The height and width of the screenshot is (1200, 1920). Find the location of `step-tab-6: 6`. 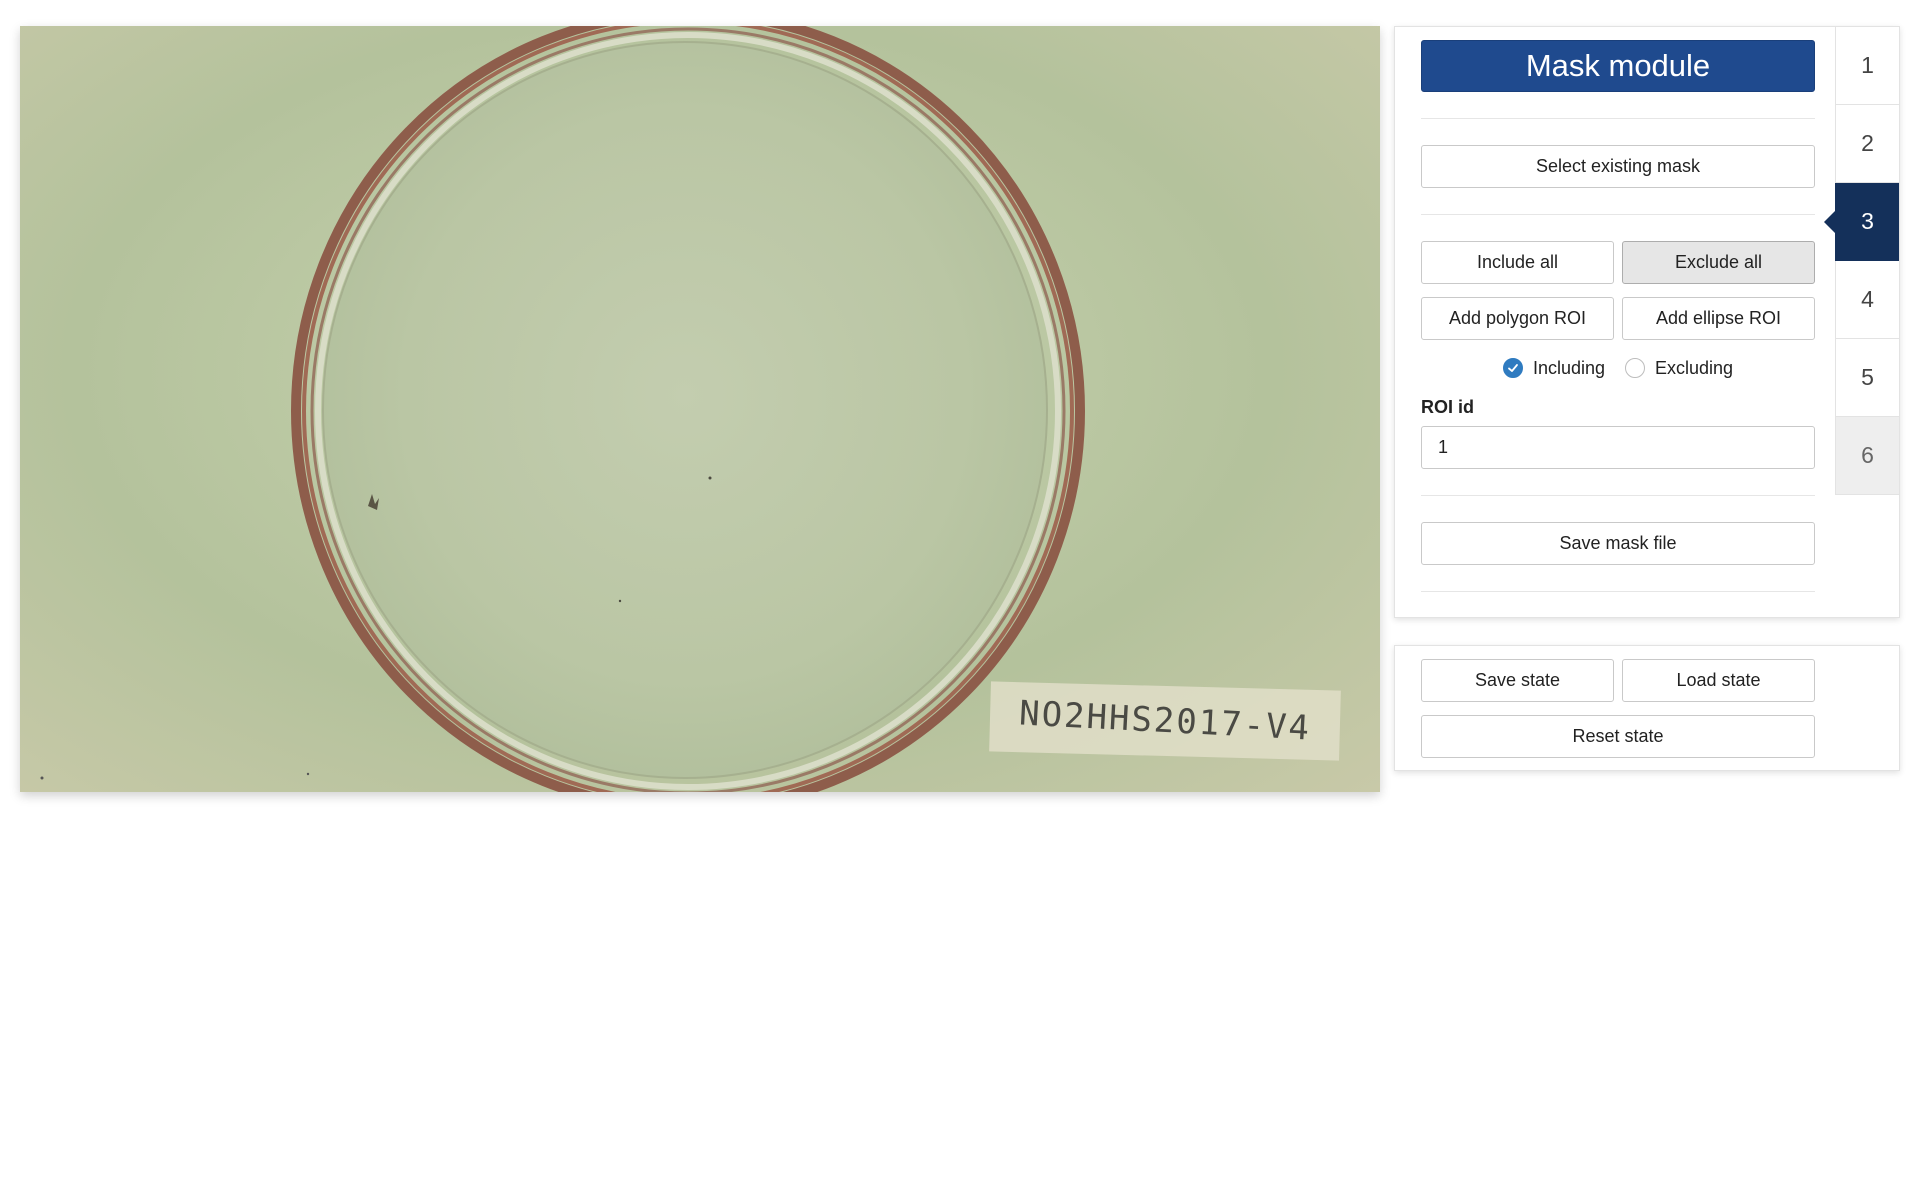

step-tab-6: 6 is located at coordinates (1867, 456).